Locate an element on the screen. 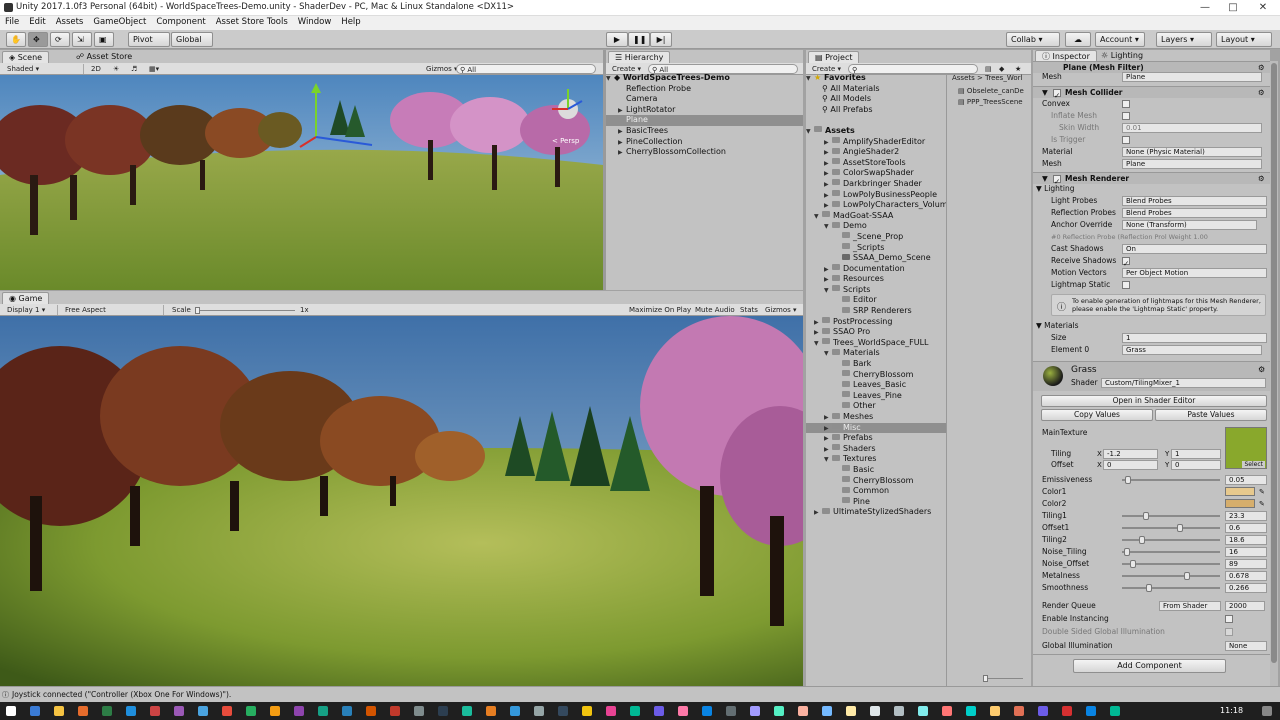 The width and height of the screenshot is (1280, 720). scale-slider is located at coordinates (245, 310).